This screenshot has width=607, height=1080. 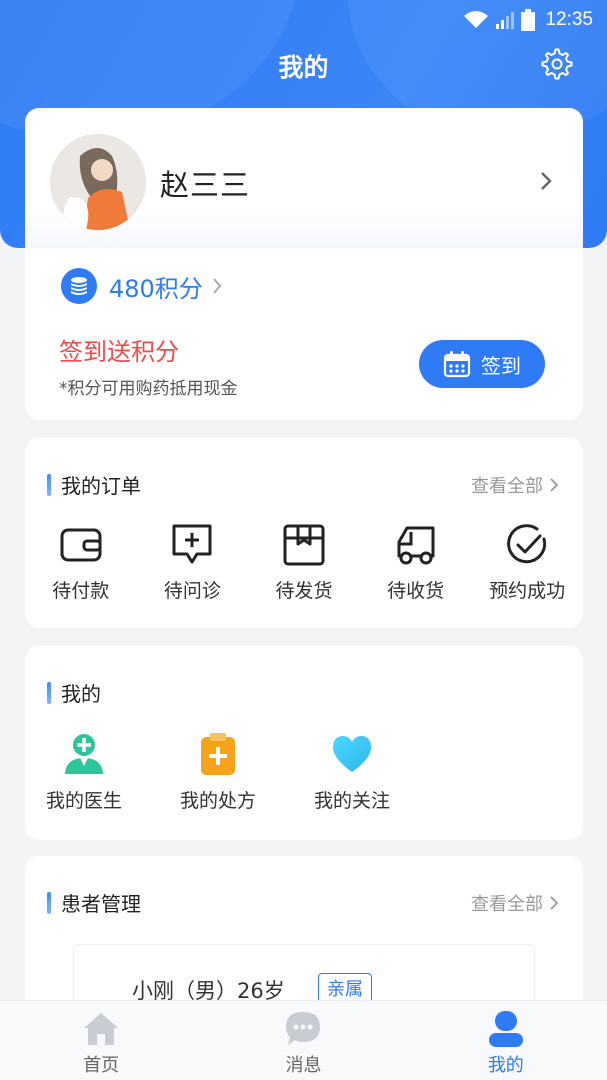 I want to click on check-circle-icon, so click(x=527, y=544).